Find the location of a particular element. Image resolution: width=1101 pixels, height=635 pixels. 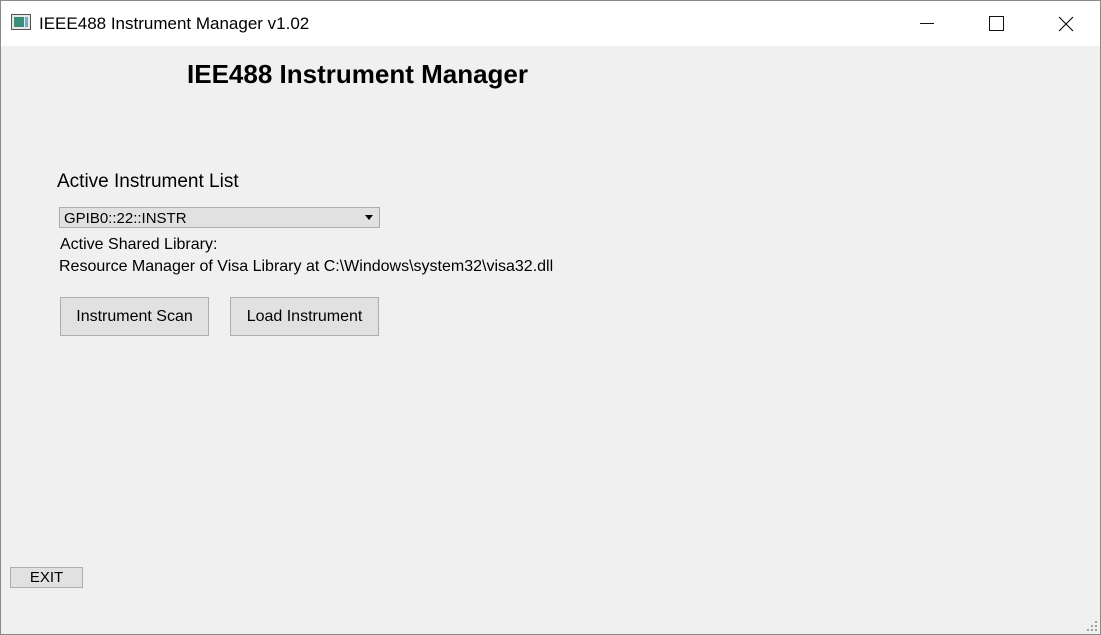

exit-button: EXIT is located at coordinates (46, 577).